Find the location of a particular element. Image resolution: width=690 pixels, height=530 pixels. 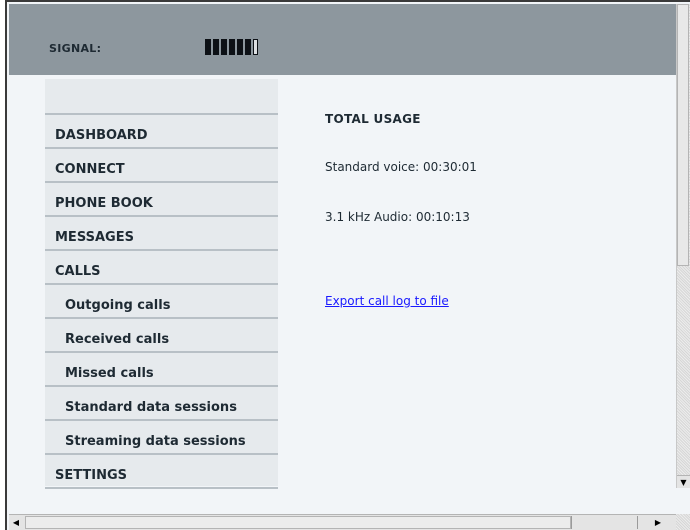

vertical-scrollbar: ▼ is located at coordinates (683, 246).